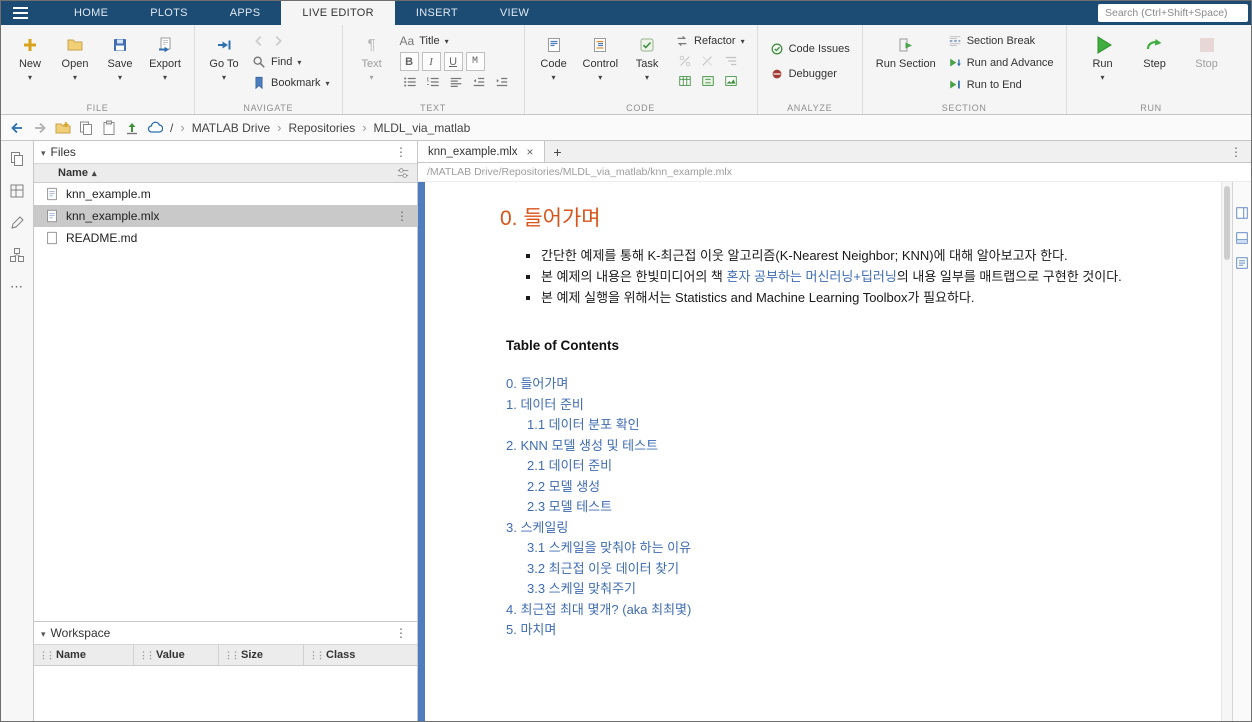  Describe the element at coordinates (261, 655) in the screenshot. I see `workspace-col-size: Size` at that location.